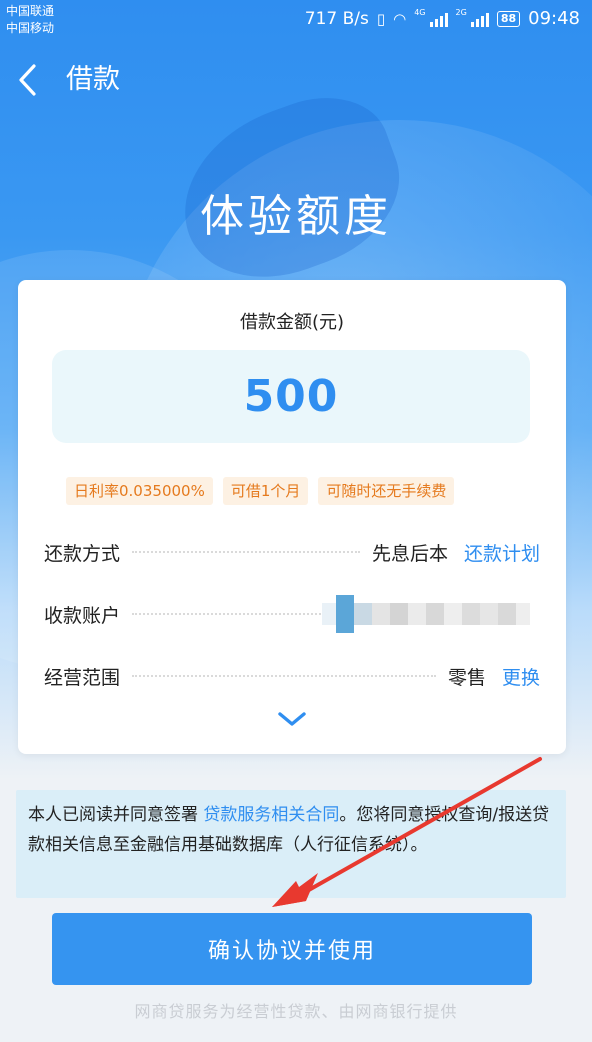  What do you see at coordinates (461, 12) in the screenshot?
I see `network-type-2: 2G` at bounding box center [461, 12].